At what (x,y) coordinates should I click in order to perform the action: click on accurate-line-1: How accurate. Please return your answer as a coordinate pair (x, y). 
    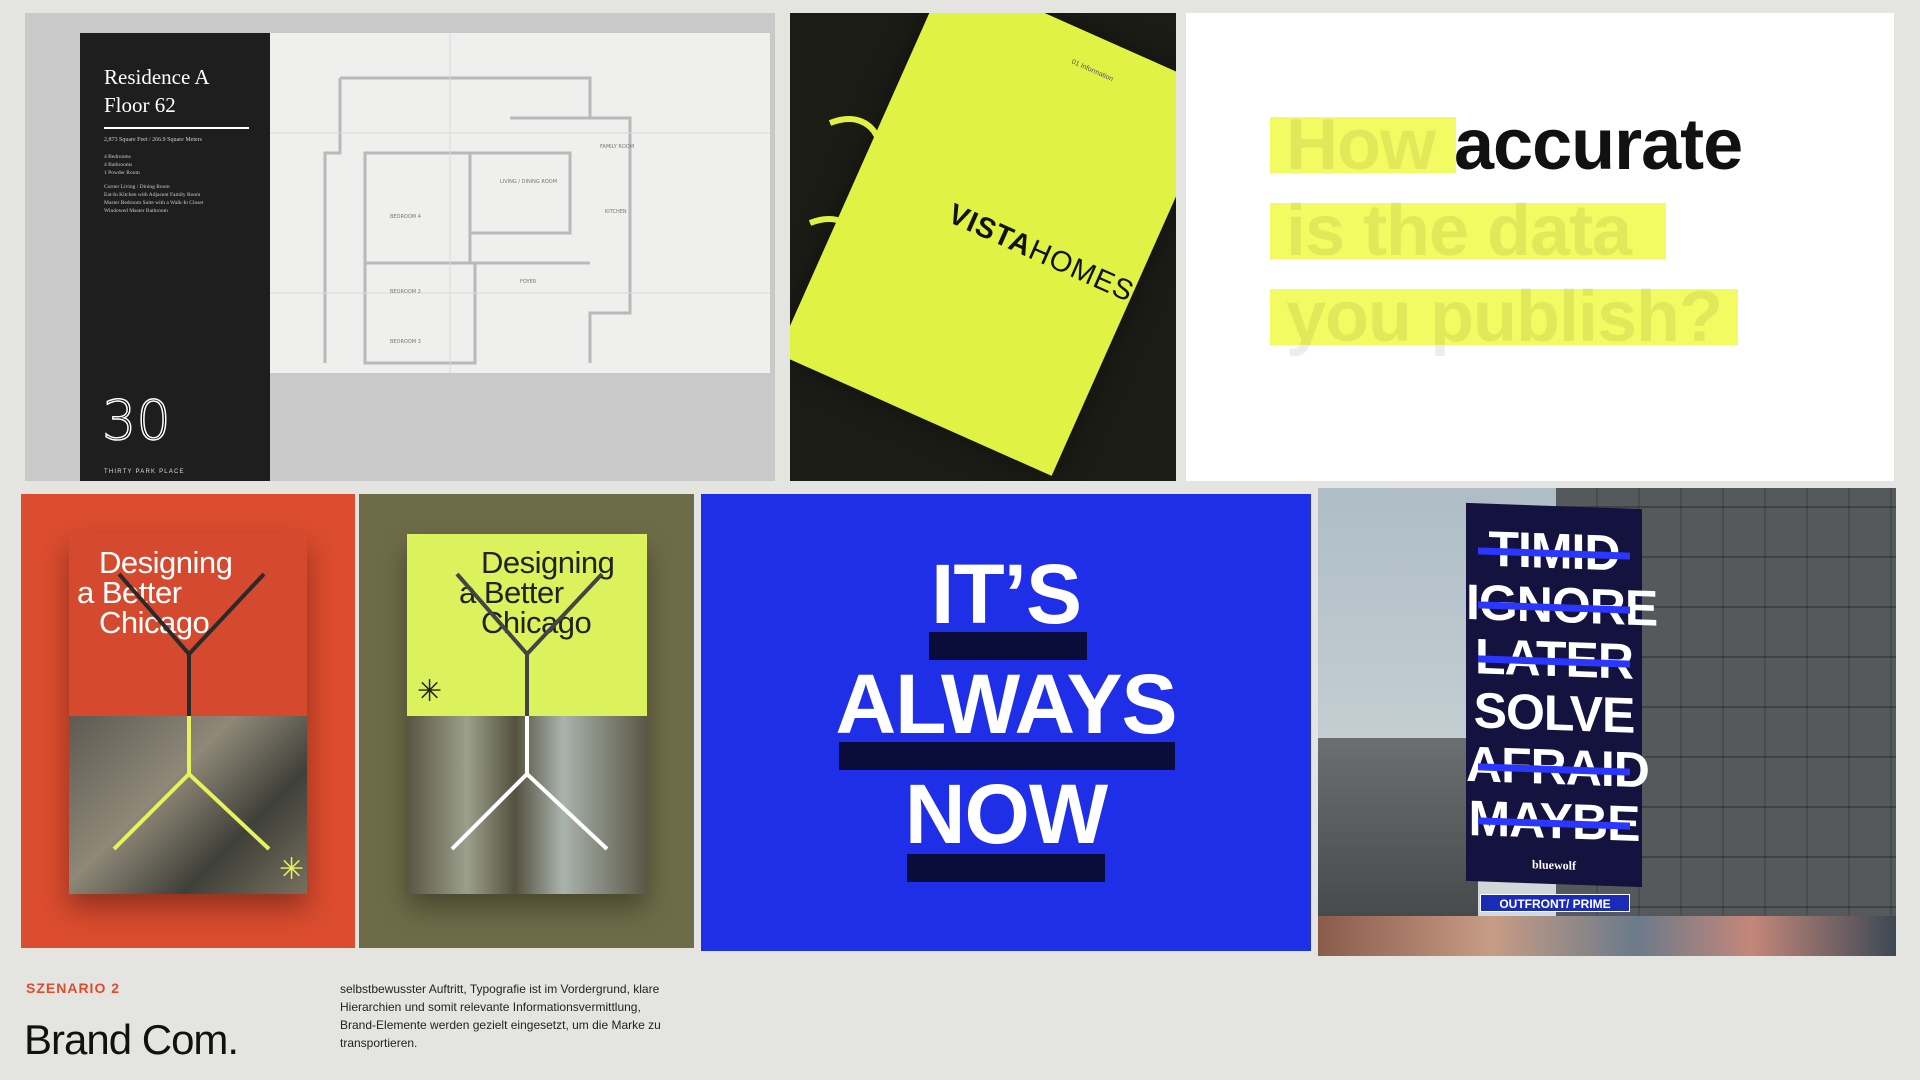
    Looking at the image, I should click on (1514, 145).